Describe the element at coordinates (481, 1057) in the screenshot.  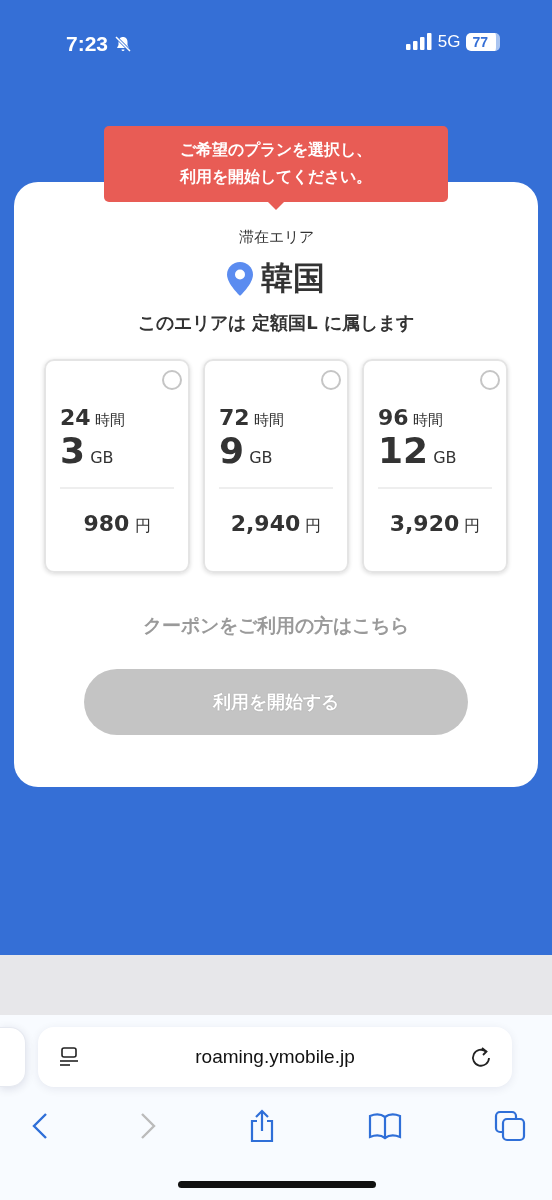
I see `reload-icon` at that location.